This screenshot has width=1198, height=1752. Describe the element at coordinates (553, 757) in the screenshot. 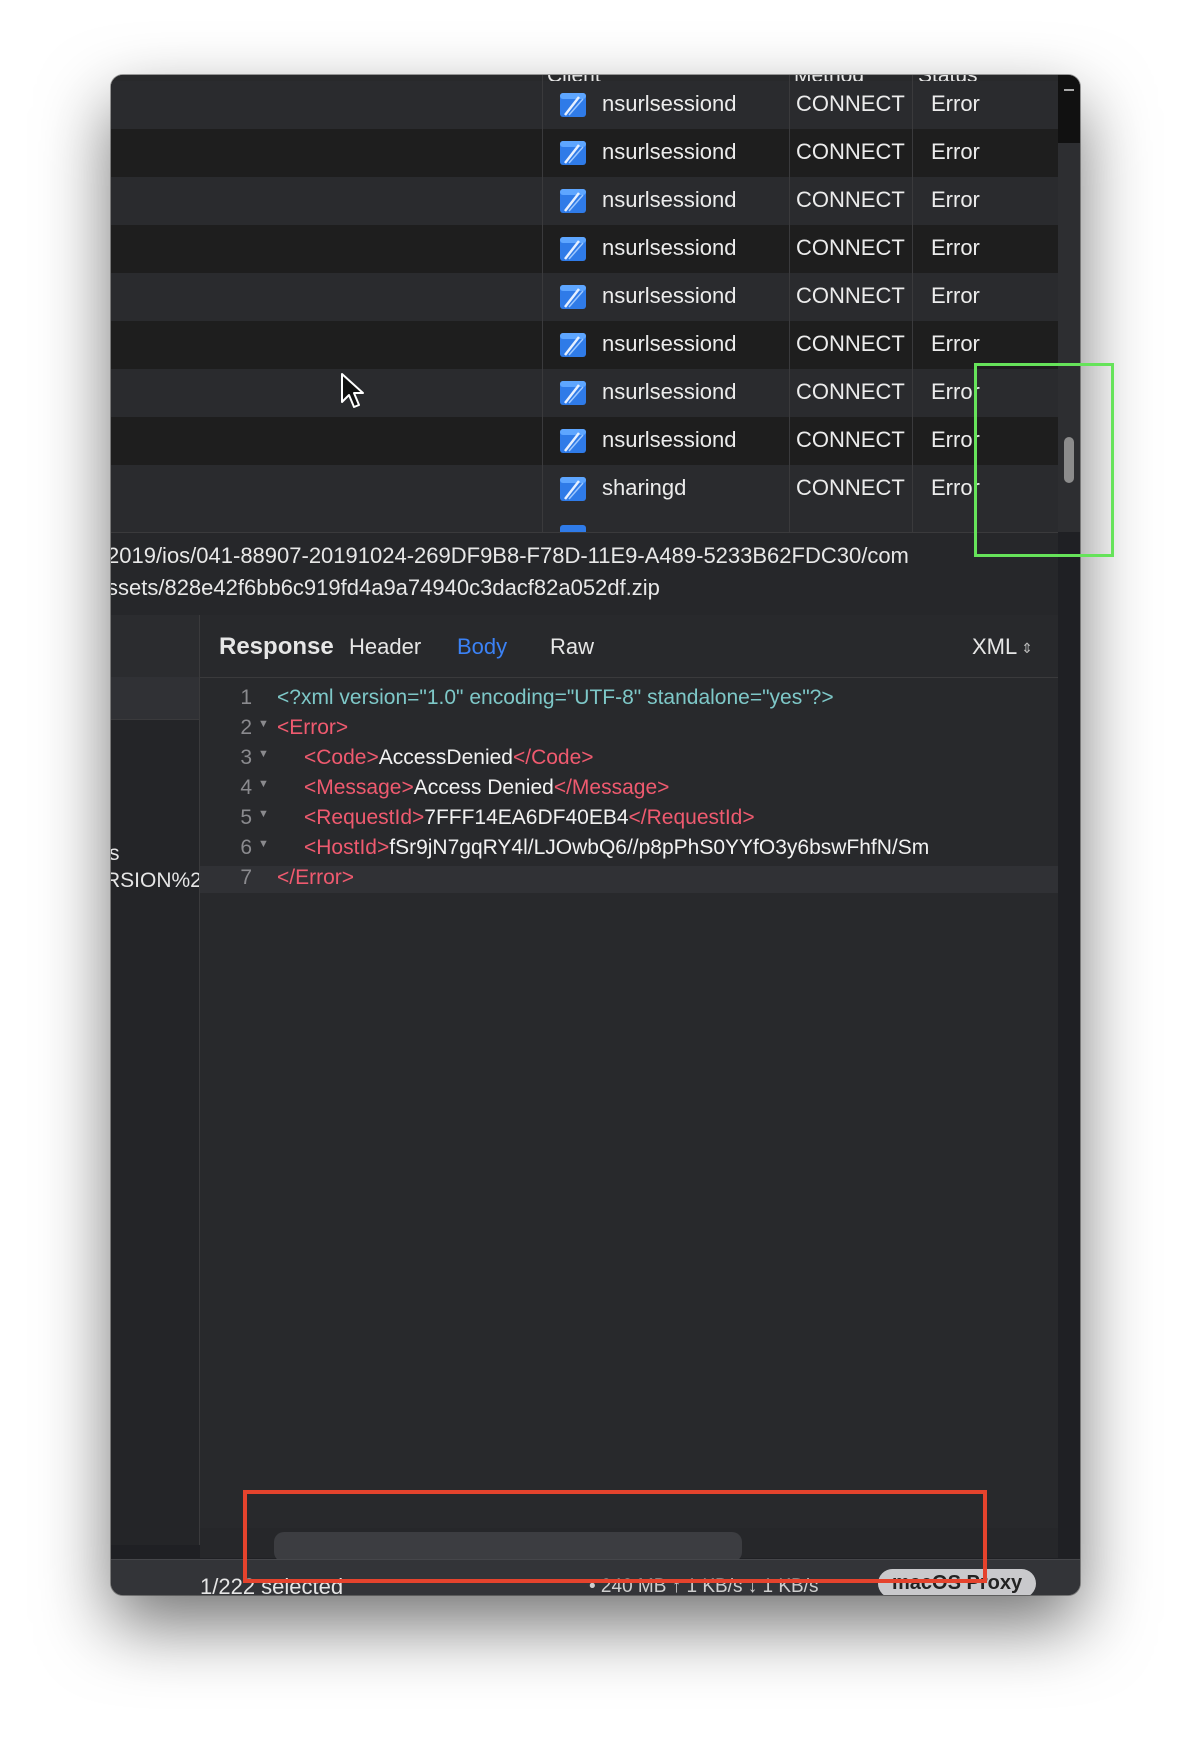

I see `code-token: </Code>` at that location.